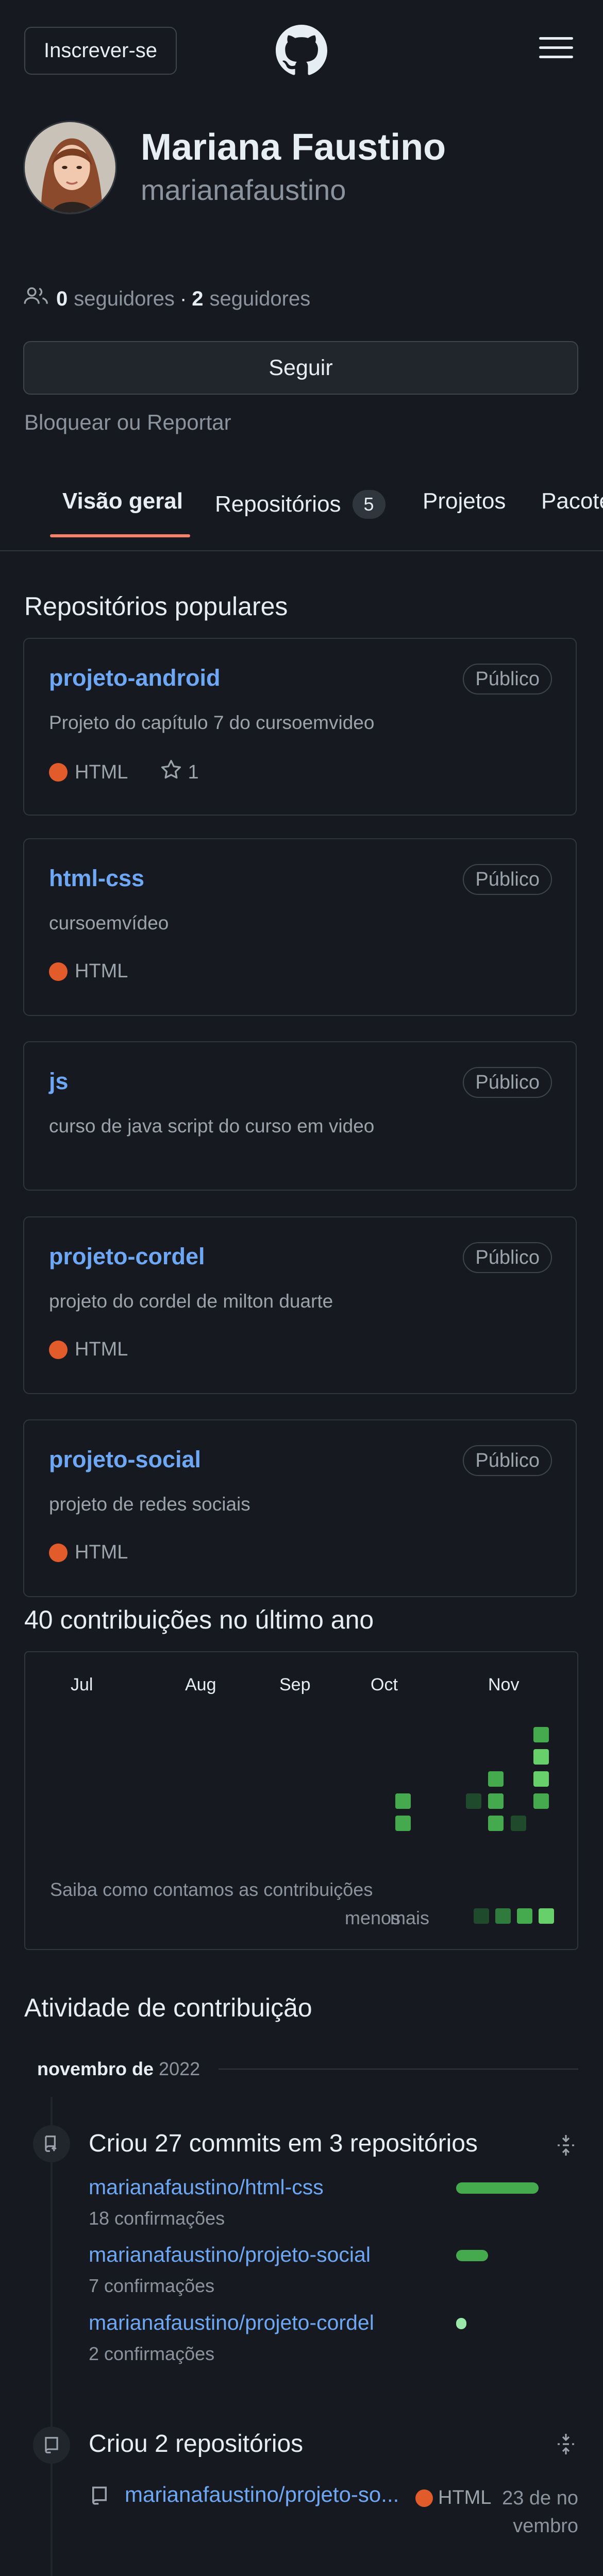  I want to click on avatar, so click(70, 167).